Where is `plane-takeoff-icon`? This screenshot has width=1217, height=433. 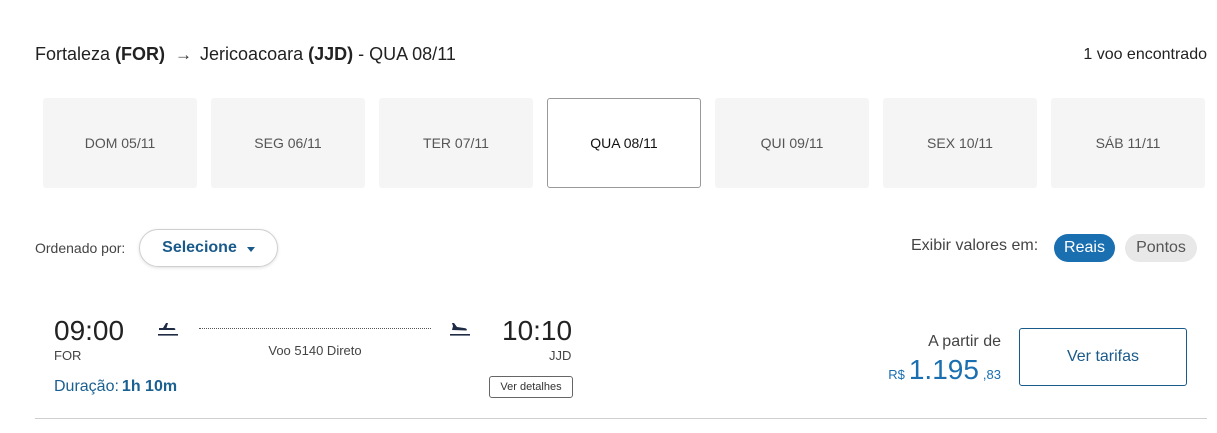
plane-takeoff-icon is located at coordinates (168, 328).